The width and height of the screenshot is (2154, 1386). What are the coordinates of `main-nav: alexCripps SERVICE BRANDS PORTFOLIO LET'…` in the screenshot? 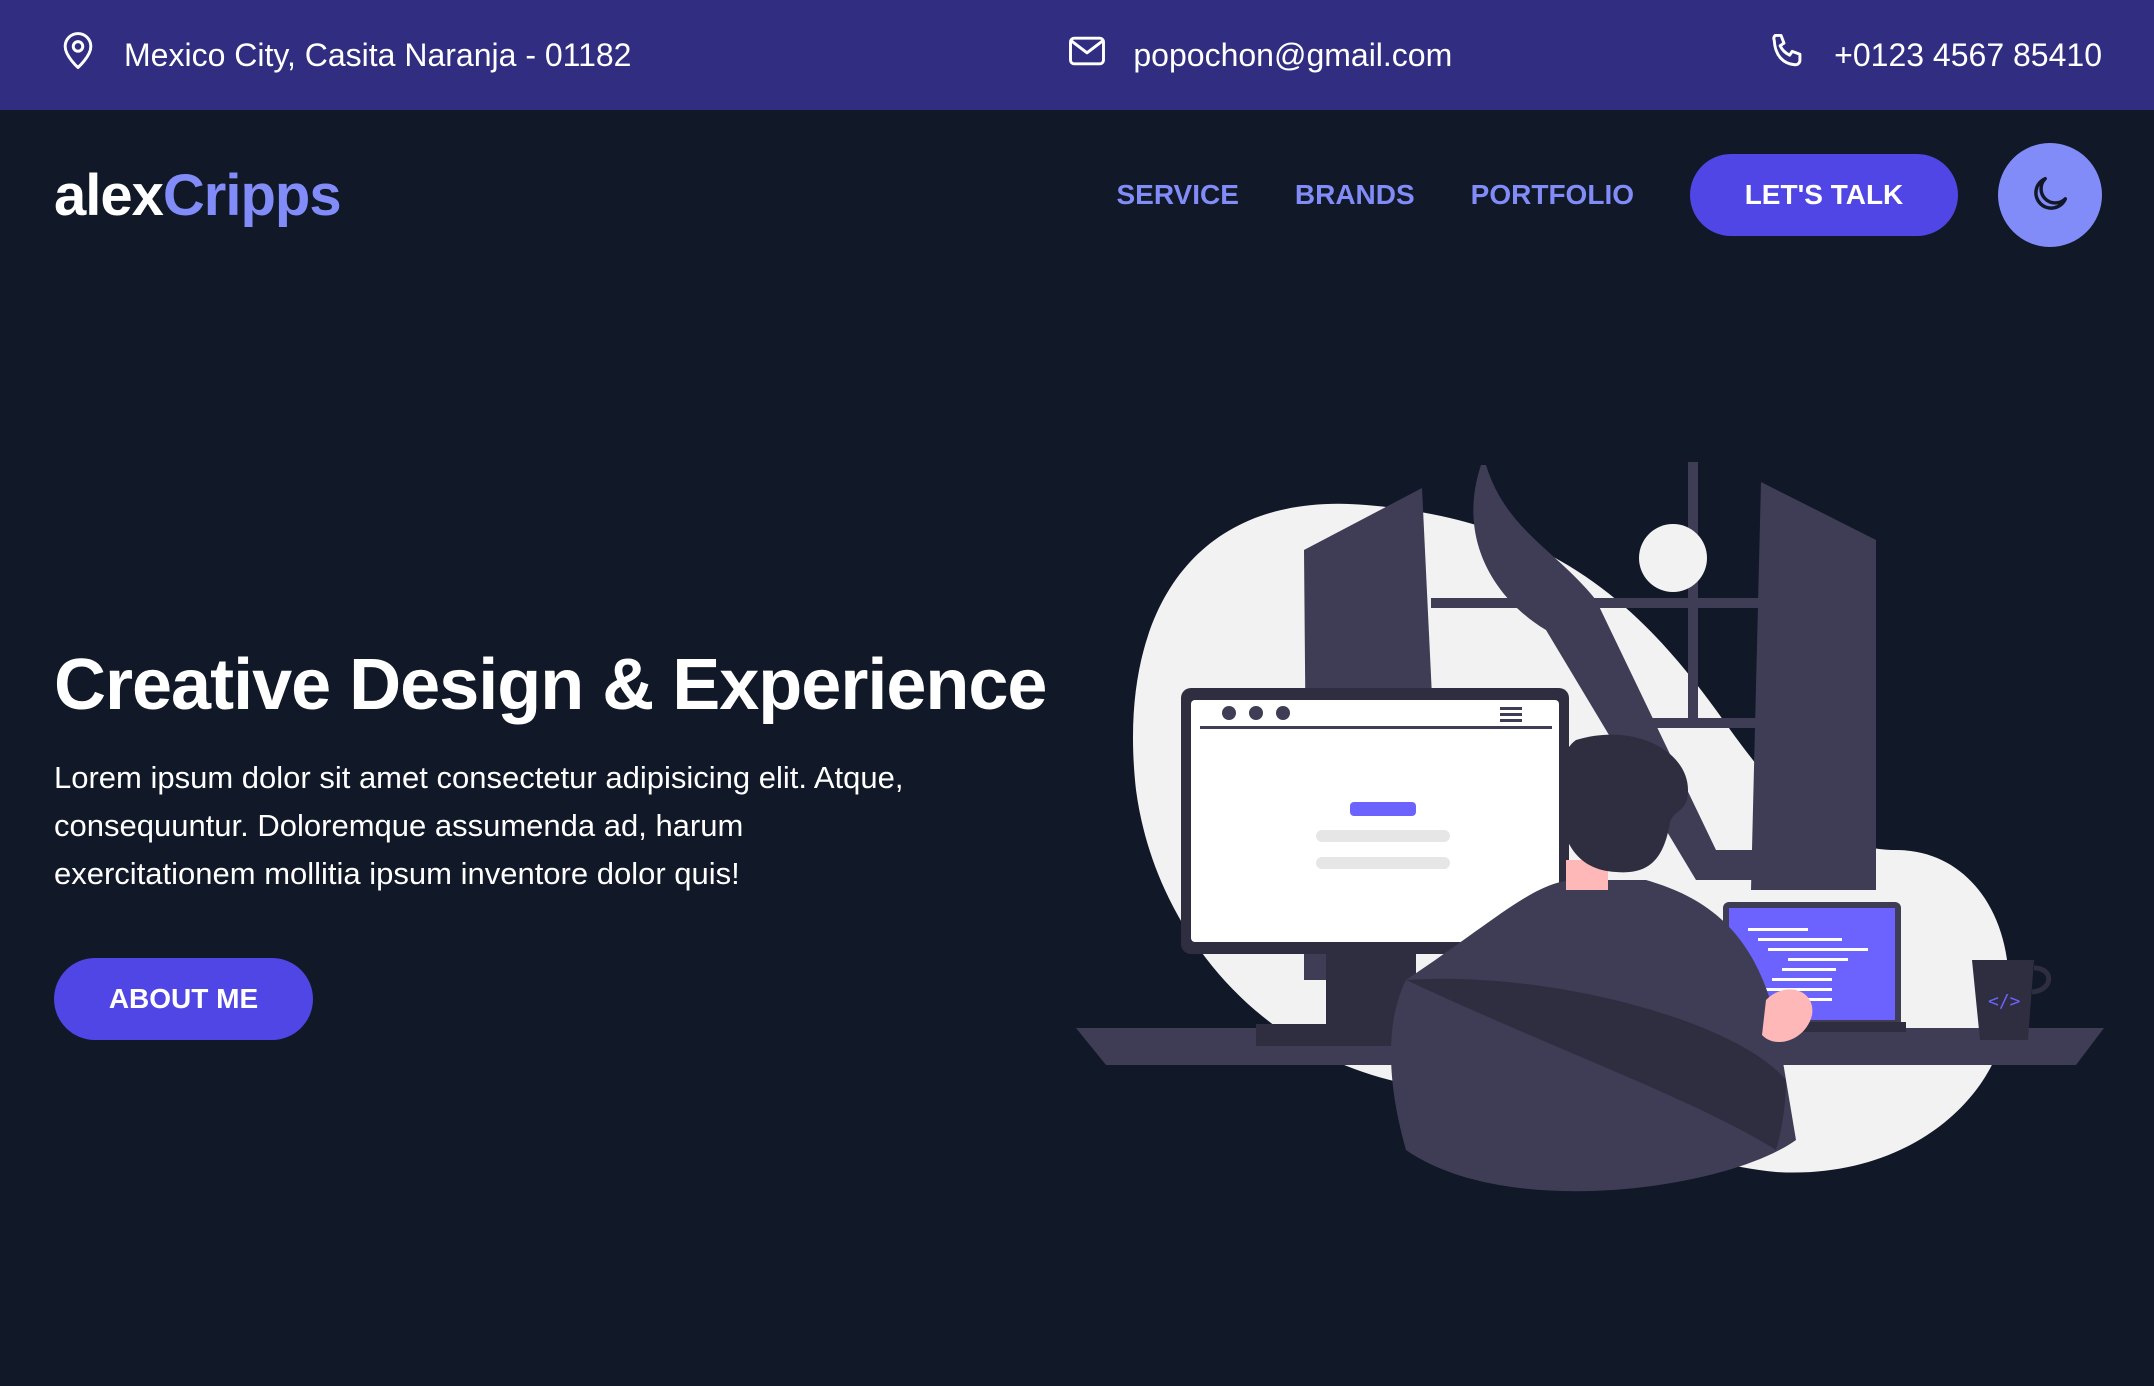 It's located at (1077, 195).